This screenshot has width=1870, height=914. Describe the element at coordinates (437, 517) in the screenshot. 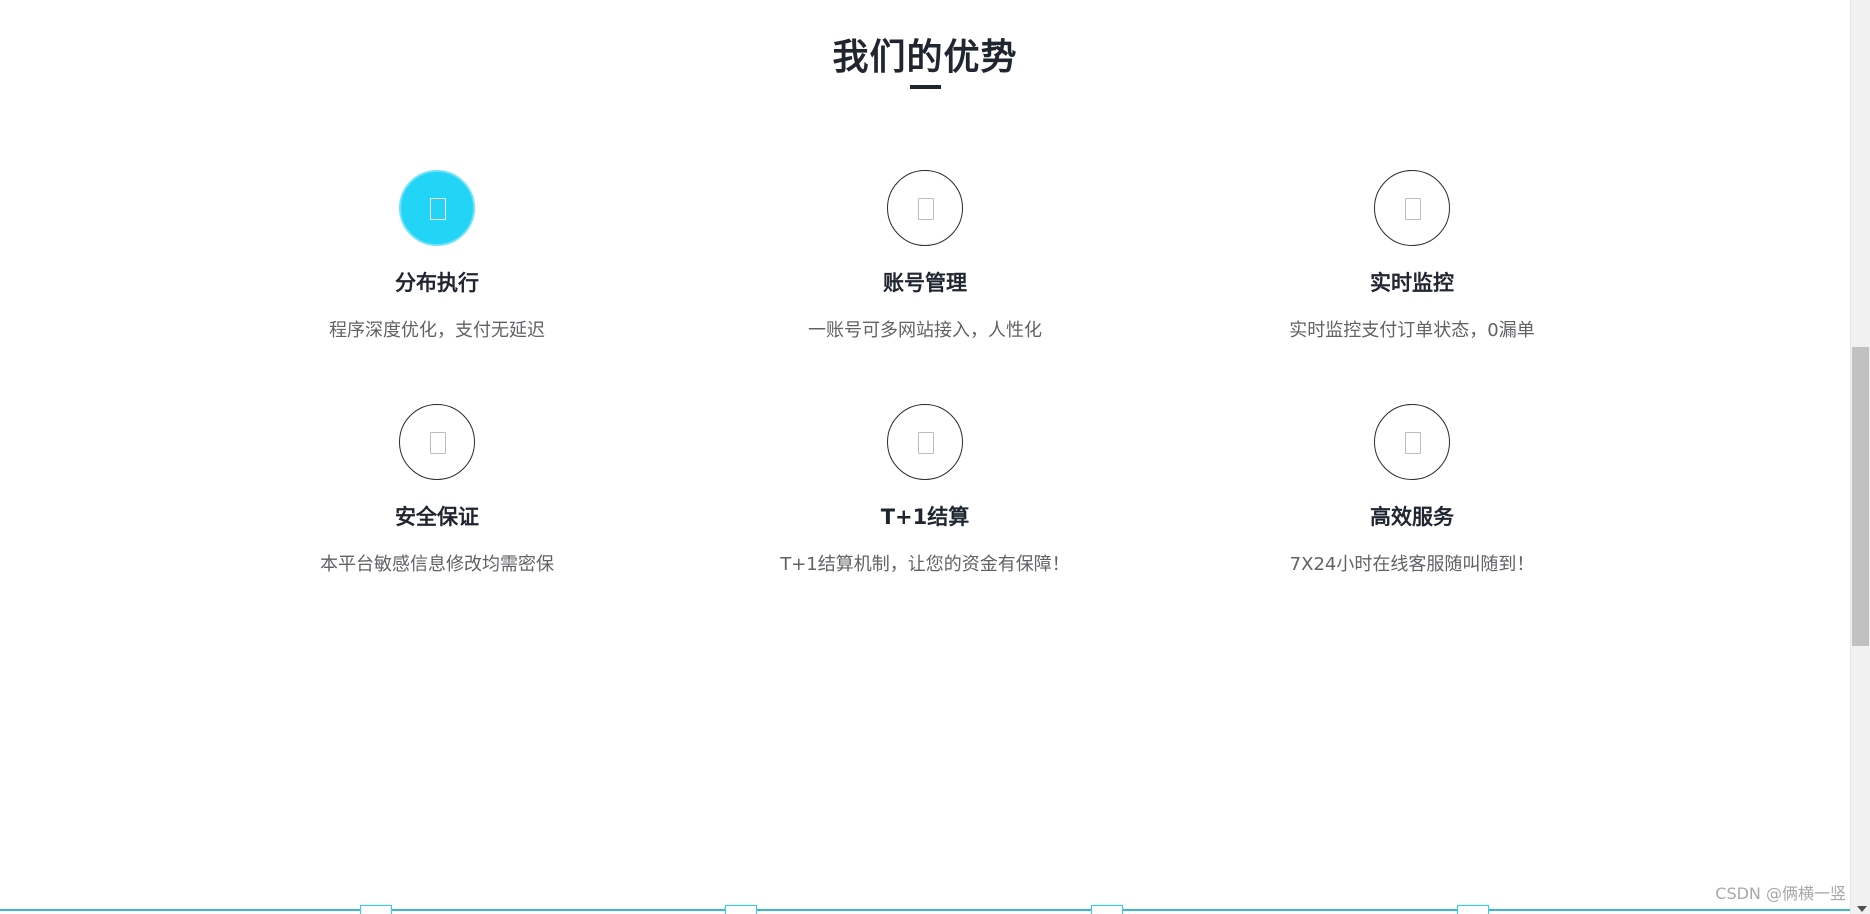

I see `feature-title: 安全保证` at that location.